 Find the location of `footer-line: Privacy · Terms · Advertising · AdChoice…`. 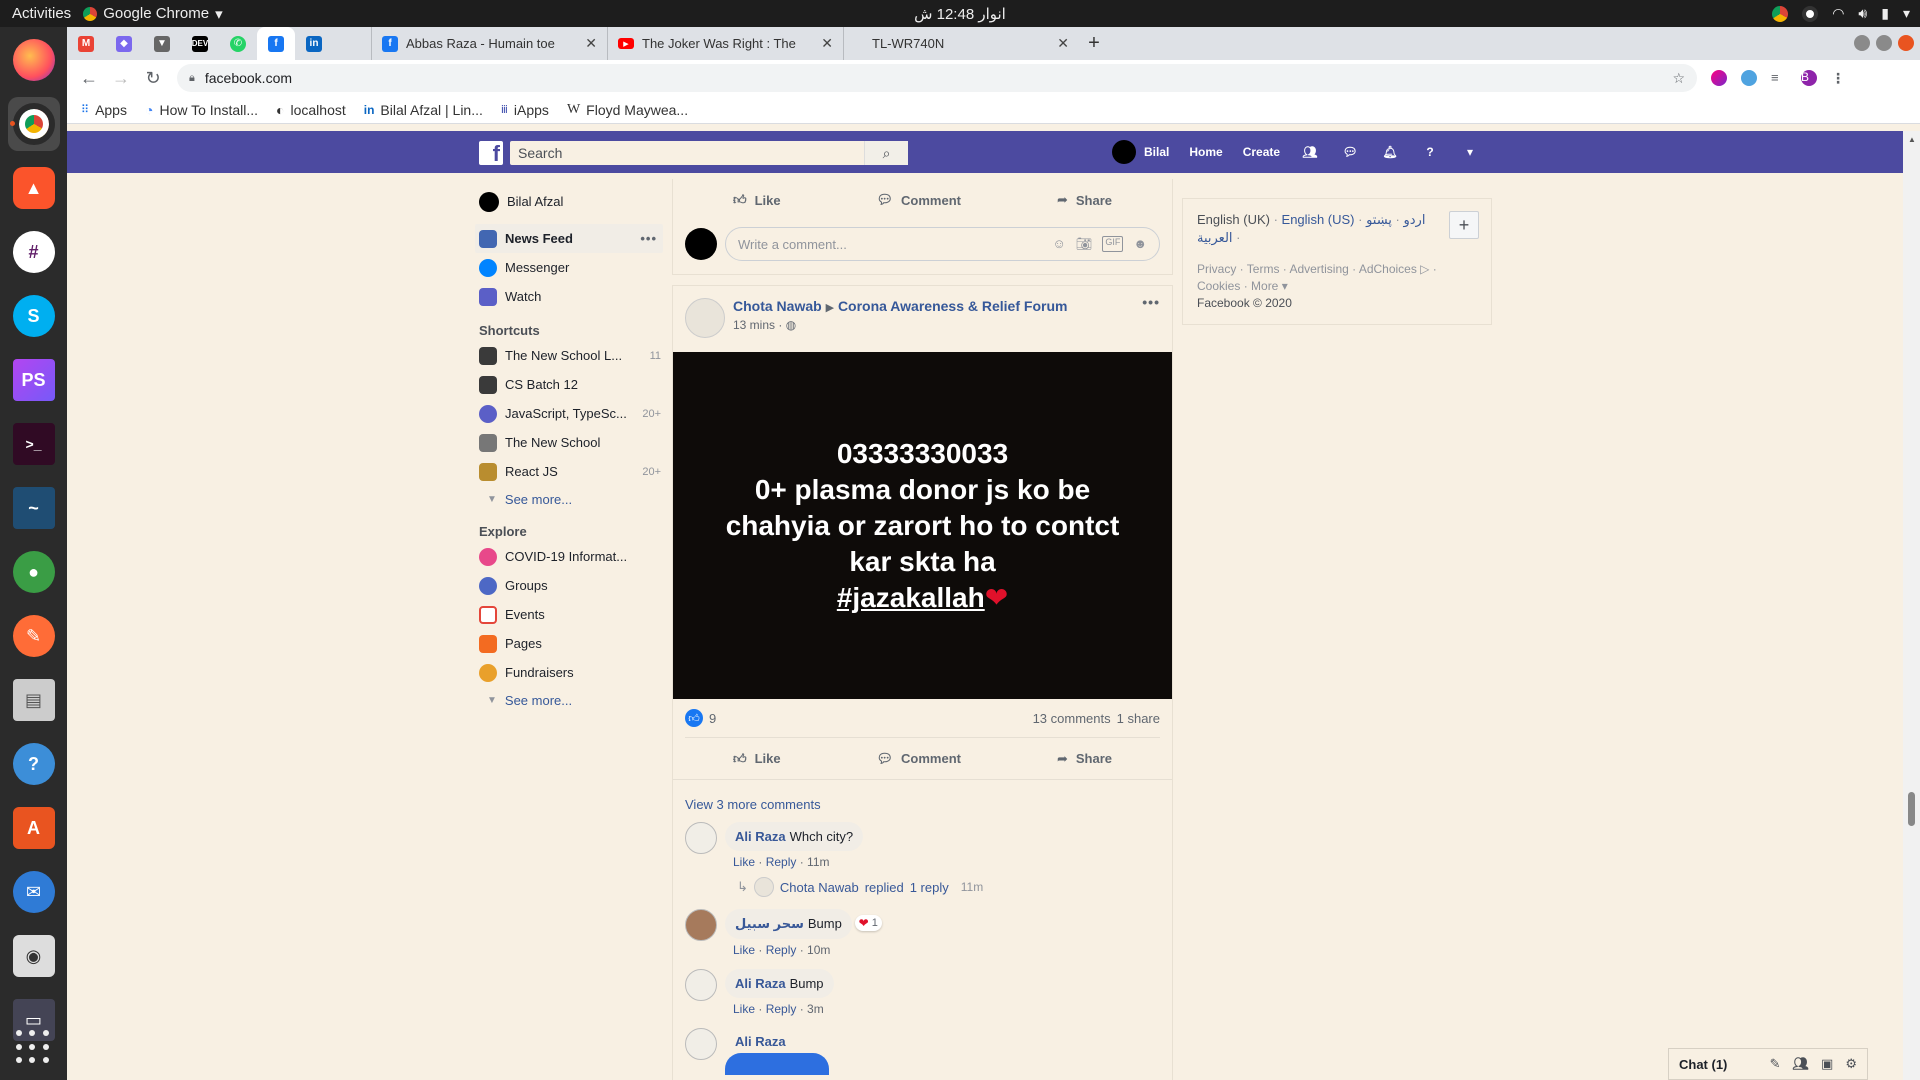

footer-line: Privacy · Terms · Advertising · AdChoice… is located at coordinates (1337, 269).